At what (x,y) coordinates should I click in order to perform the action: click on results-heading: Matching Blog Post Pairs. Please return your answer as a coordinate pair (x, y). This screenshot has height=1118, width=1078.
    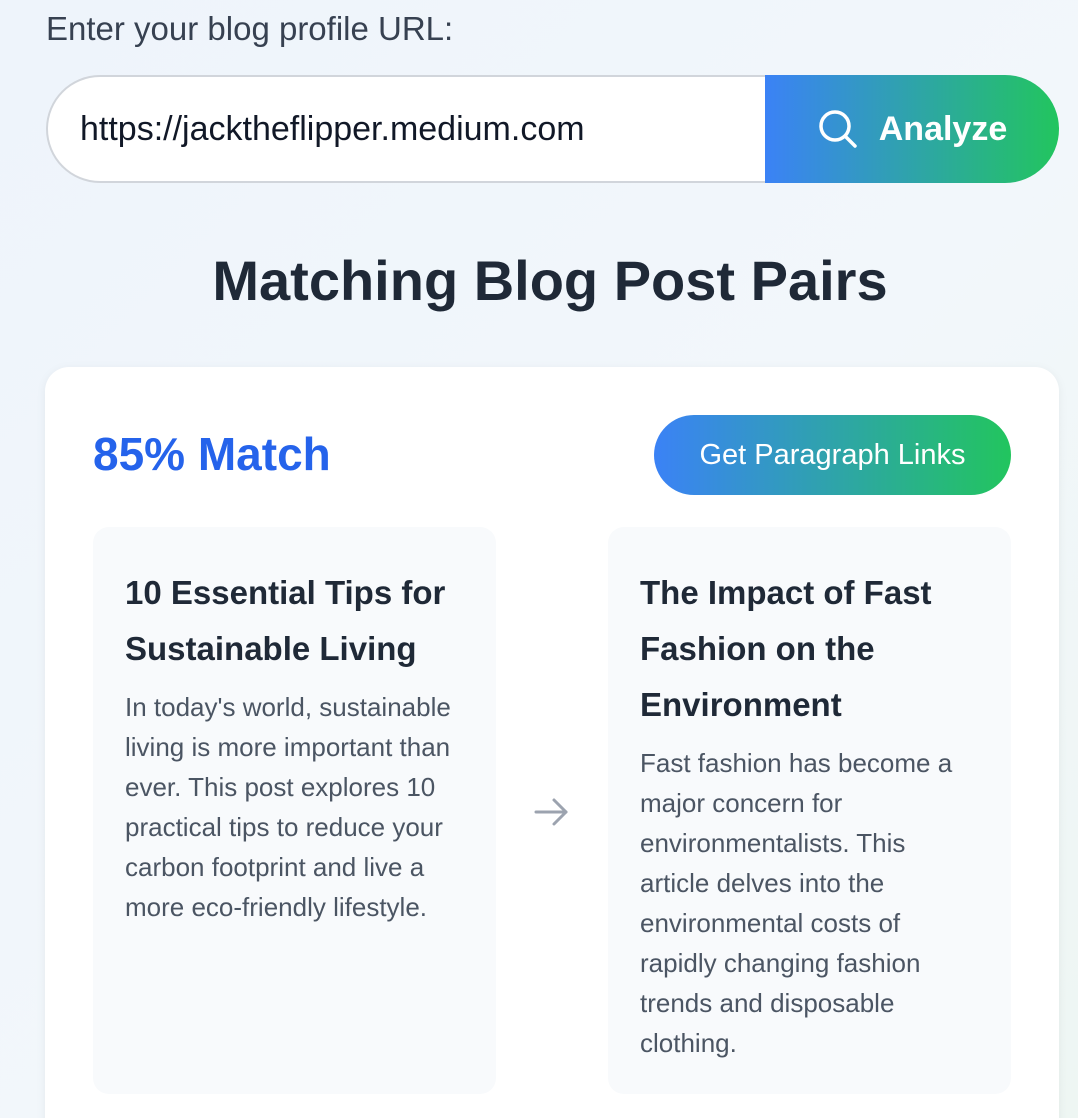
    Looking at the image, I should click on (550, 280).